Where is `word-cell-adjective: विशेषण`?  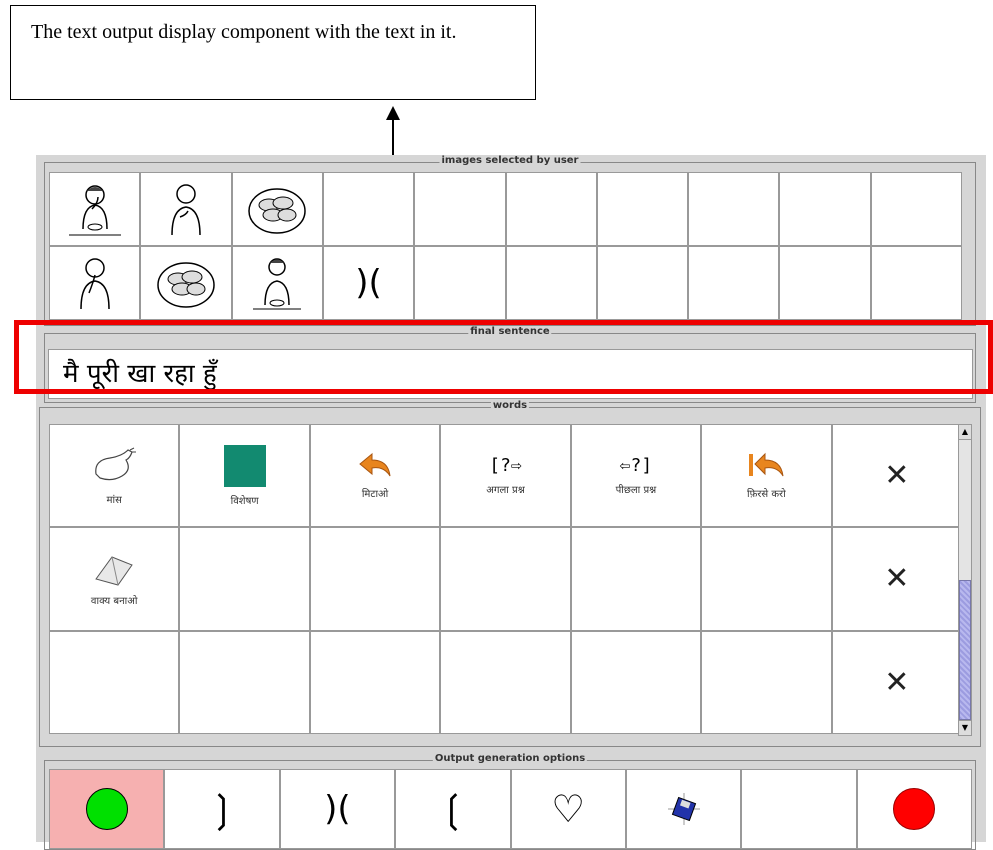
word-cell-adjective: विशेषण is located at coordinates (244, 476).